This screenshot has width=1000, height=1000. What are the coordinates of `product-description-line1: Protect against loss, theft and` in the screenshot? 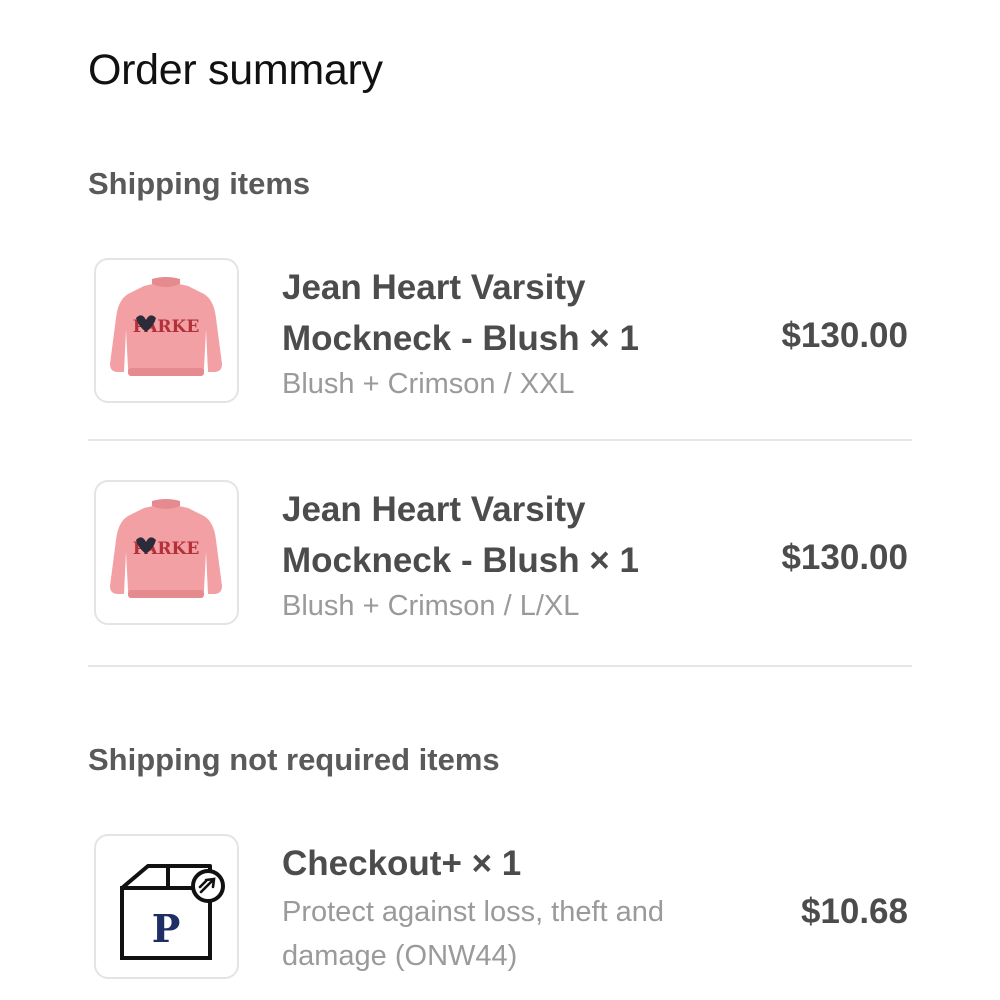 It's located at (473, 912).